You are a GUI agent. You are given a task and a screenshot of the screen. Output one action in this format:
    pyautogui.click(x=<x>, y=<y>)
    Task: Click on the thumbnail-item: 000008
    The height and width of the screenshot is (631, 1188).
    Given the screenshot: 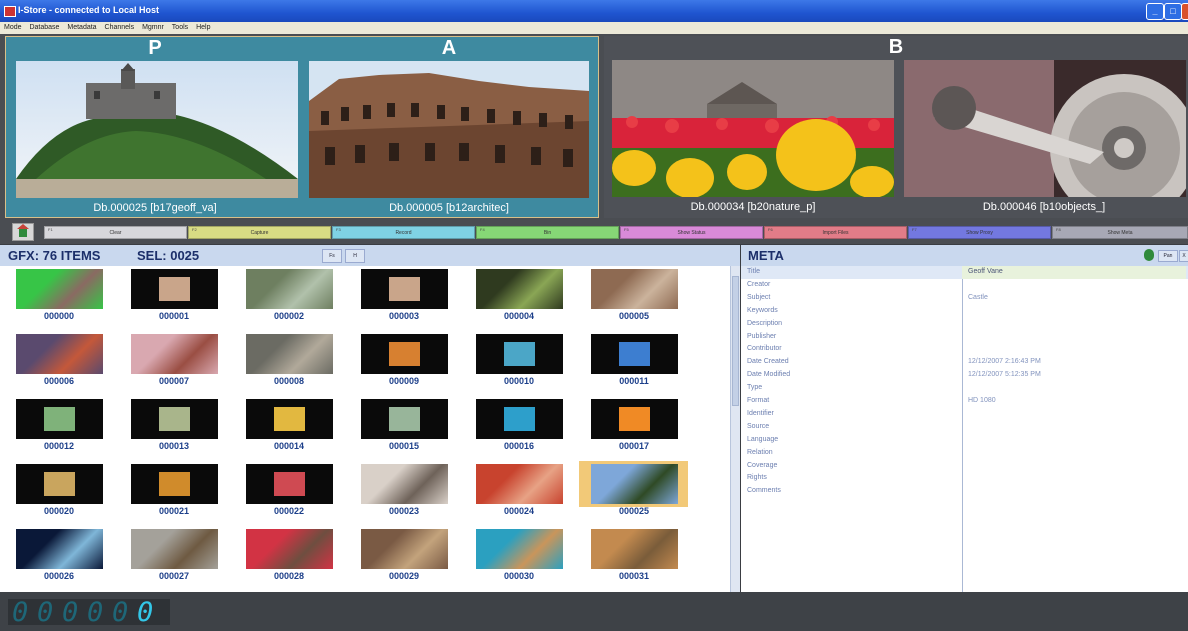 What is the action you would take?
    pyautogui.click(x=286, y=364)
    